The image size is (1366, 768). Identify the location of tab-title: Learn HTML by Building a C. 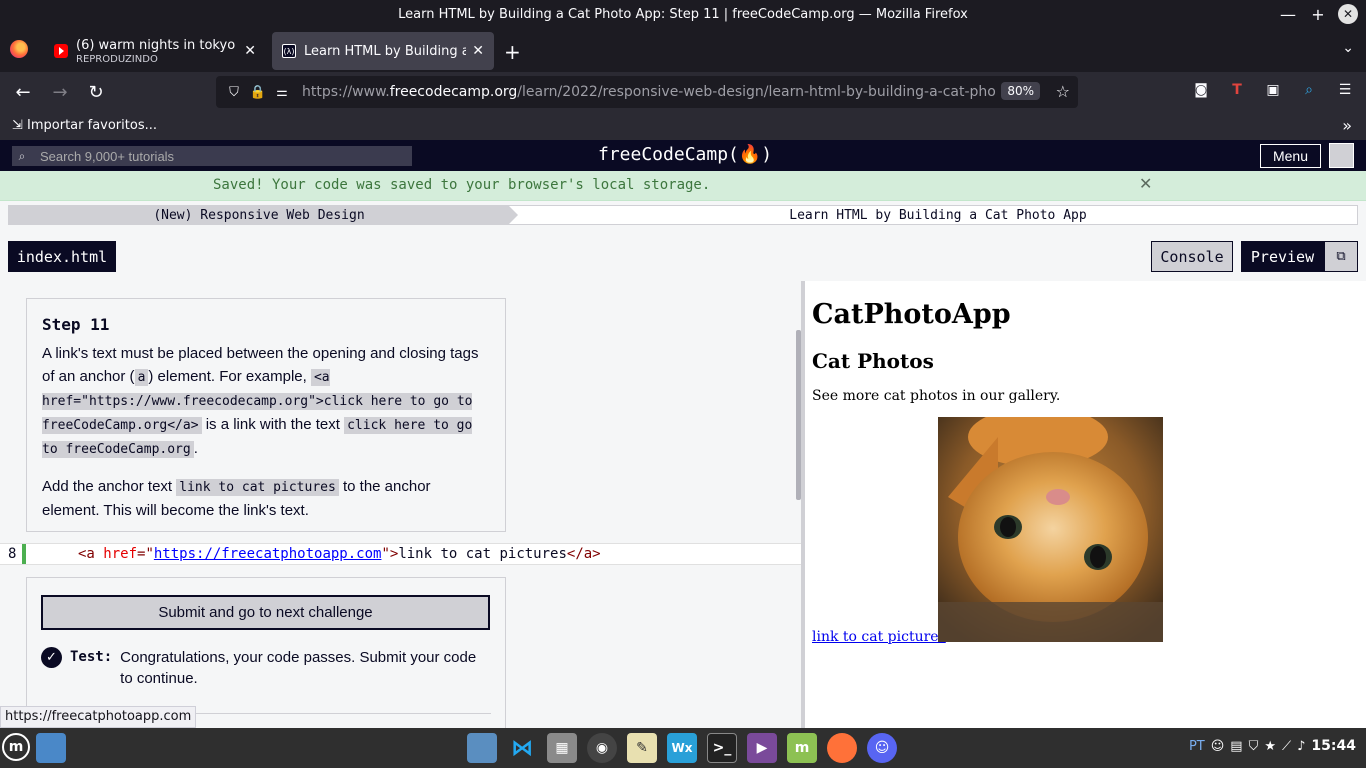
(385, 51).